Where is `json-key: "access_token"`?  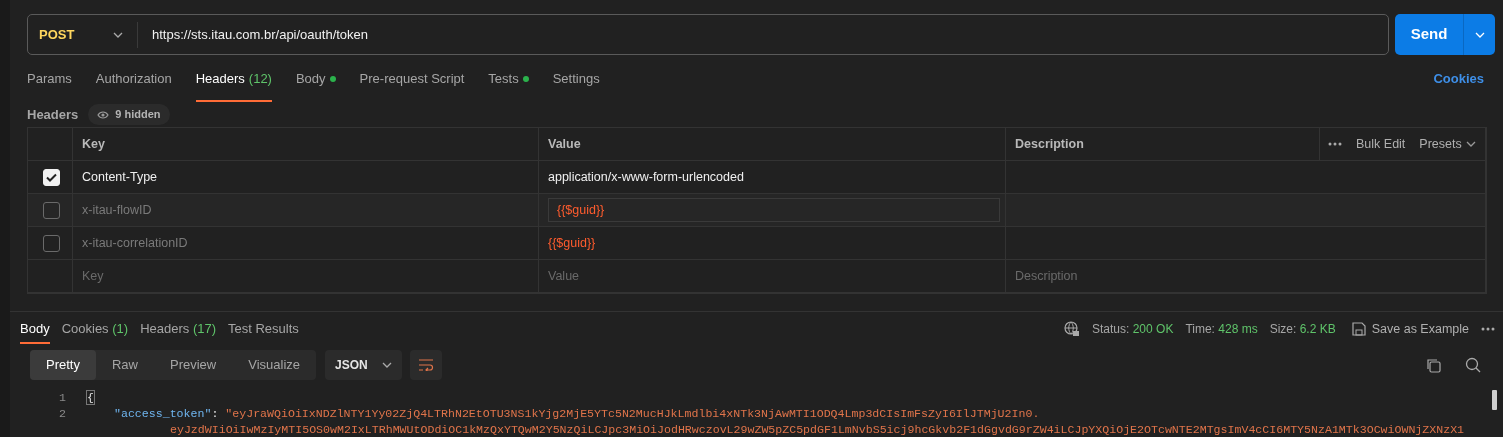
json-key: "access_token" is located at coordinates (163, 413).